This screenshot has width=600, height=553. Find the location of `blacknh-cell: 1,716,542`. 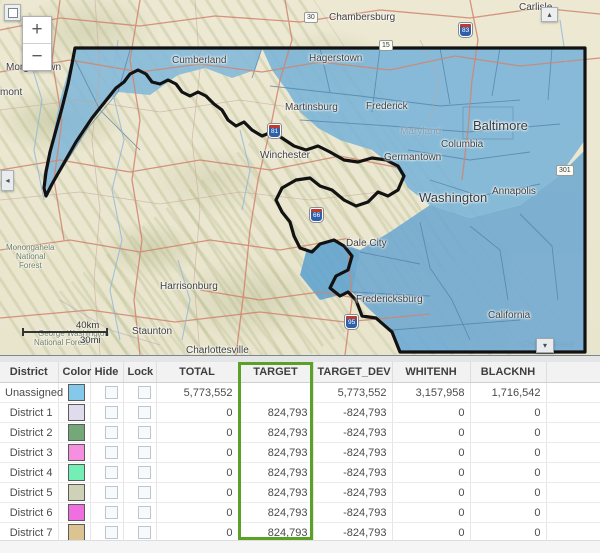

blacknh-cell: 1,716,542 is located at coordinates (508, 392).